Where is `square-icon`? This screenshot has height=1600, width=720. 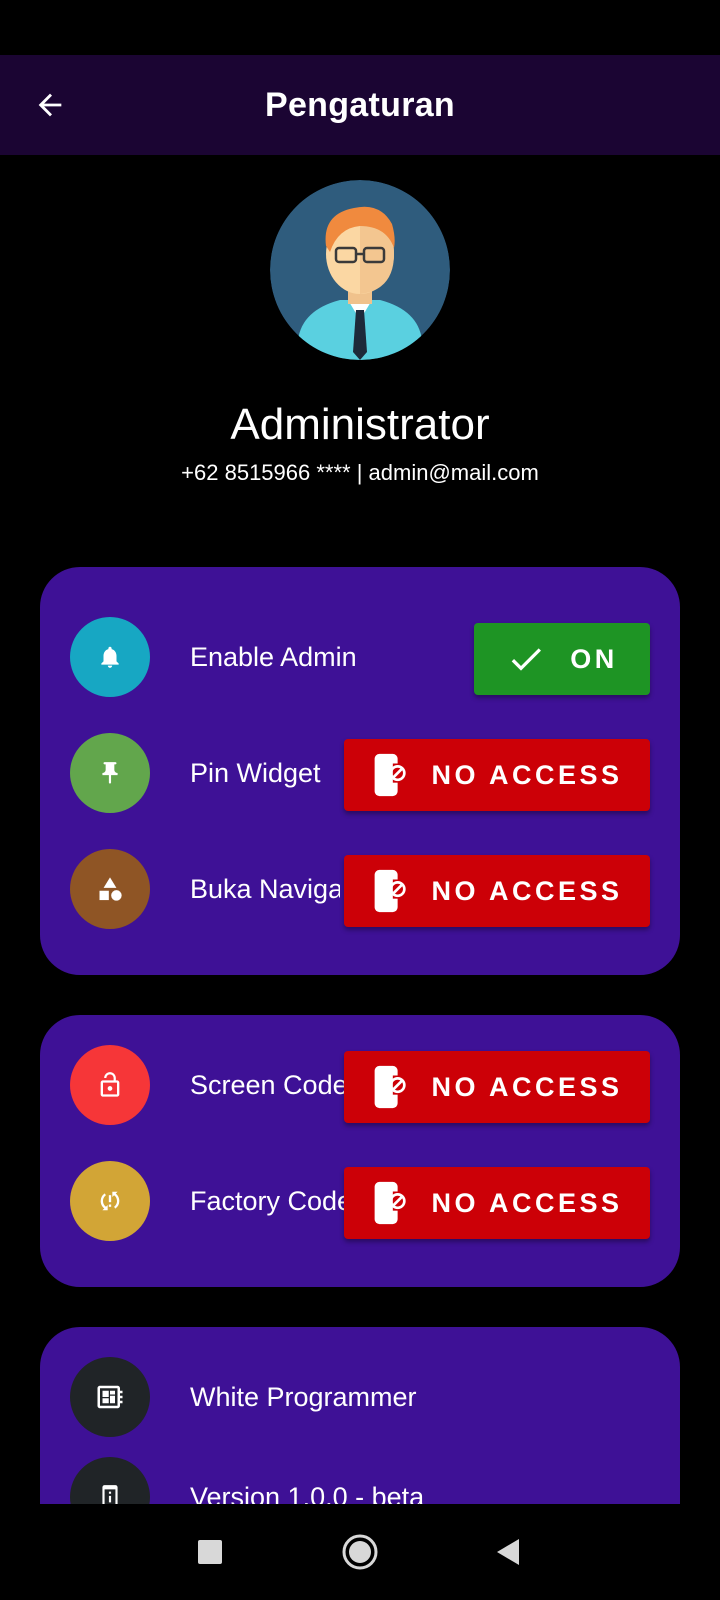
square-icon is located at coordinates (210, 1552).